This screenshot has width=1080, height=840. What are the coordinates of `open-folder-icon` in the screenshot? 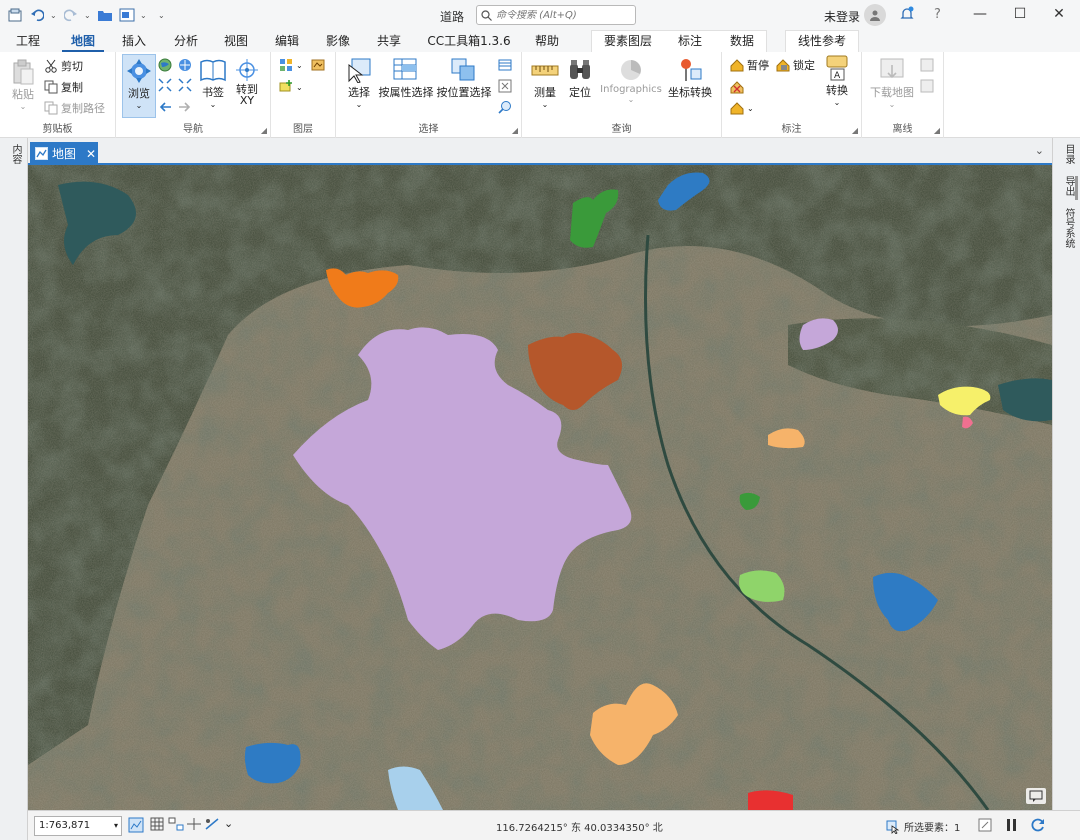 It's located at (105, 15).